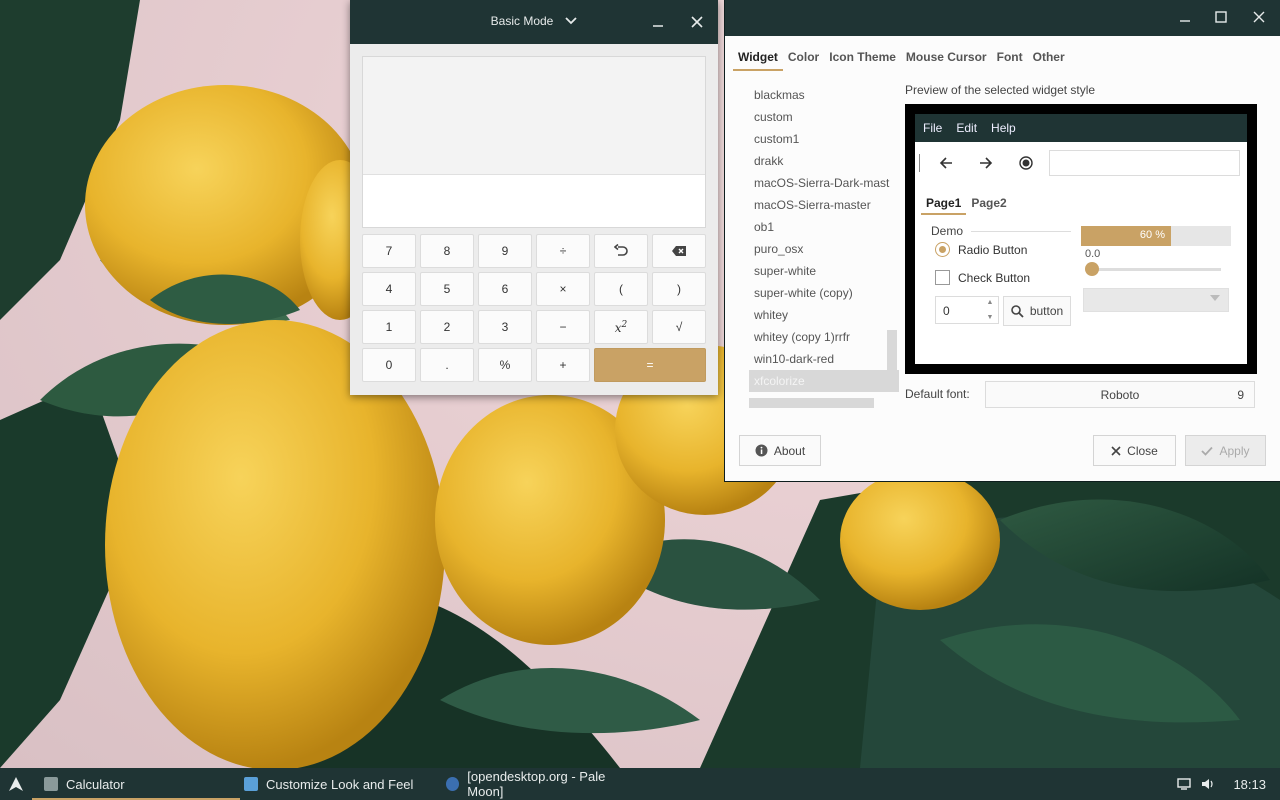  What do you see at coordinates (811, 403) in the screenshot?
I see `theme-list-hscrollbar` at bounding box center [811, 403].